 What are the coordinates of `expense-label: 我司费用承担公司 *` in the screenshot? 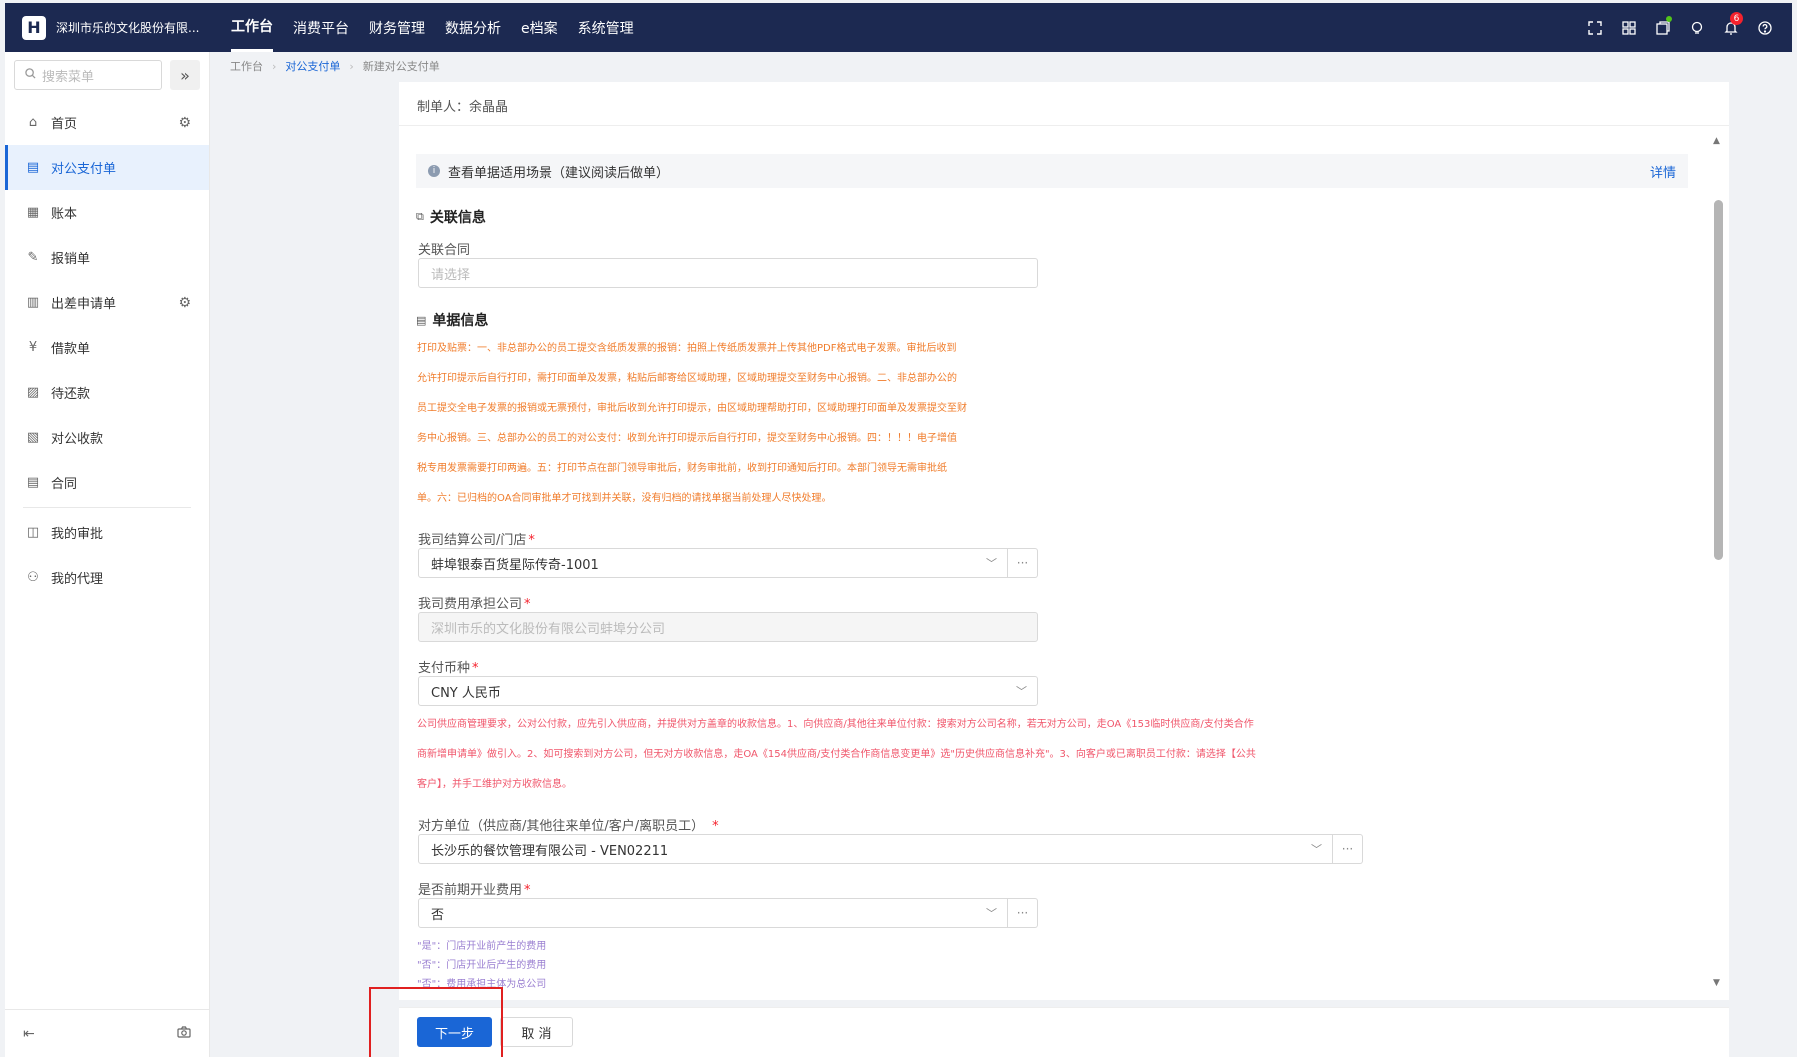 It's located at (474, 602).